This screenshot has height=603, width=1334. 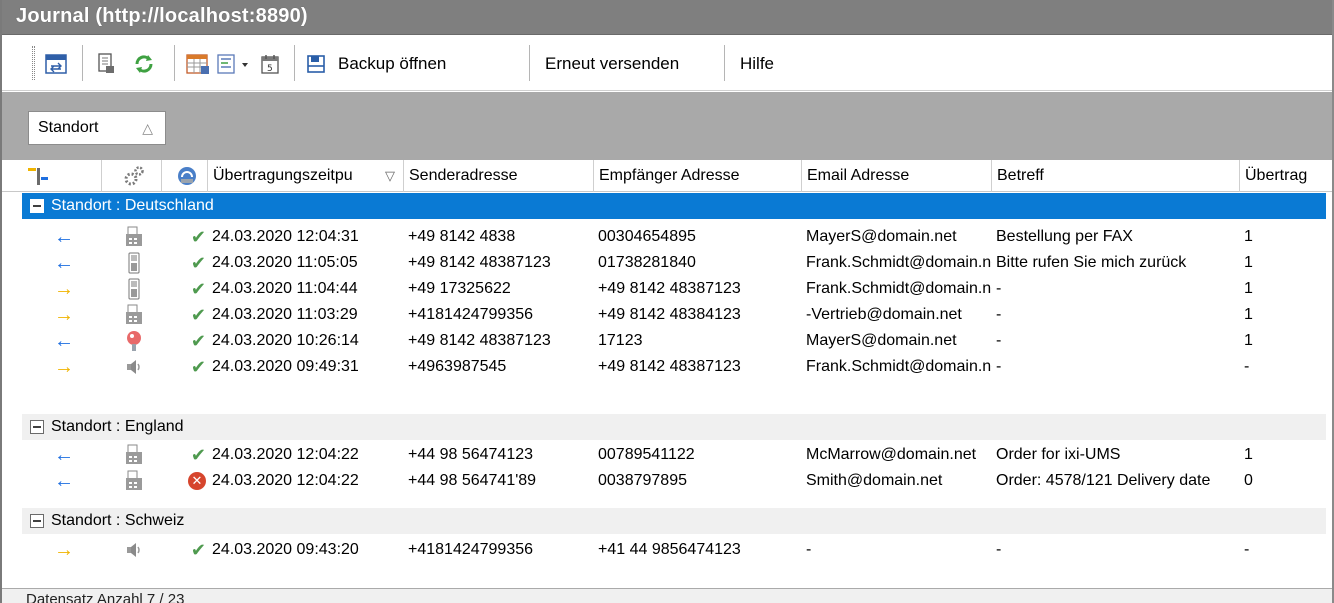 I want to click on cell-subject: Order for ixi-UMS, so click(x=1058, y=454).